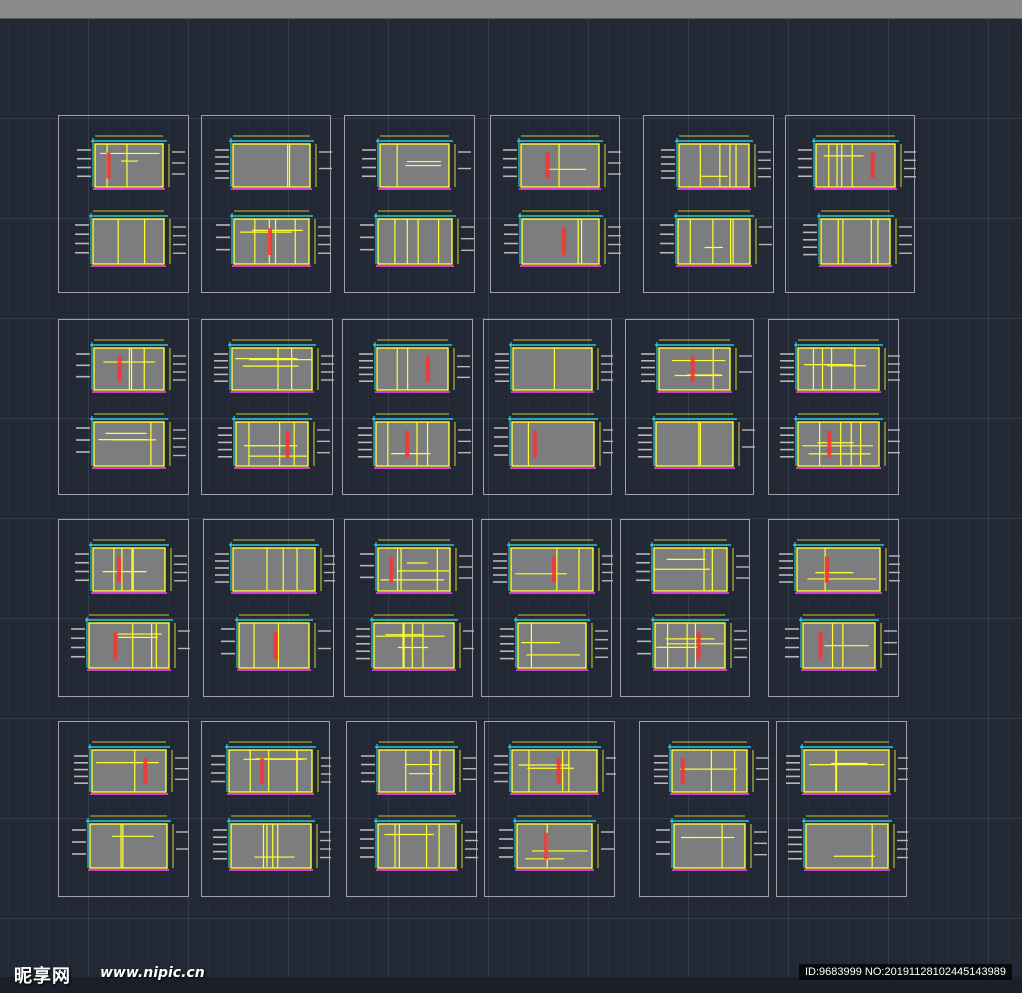 The width and height of the screenshot is (1022, 993). What do you see at coordinates (905, 972) in the screenshot?
I see `image-id-label: ID:9683999 NO:20191128102445143989` at bounding box center [905, 972].